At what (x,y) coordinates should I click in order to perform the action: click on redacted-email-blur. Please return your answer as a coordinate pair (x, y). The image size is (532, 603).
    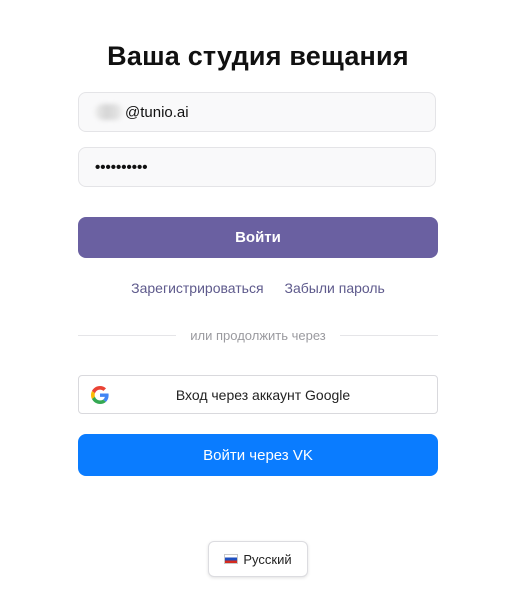
    Looking at the image, I should click on (109, 112).